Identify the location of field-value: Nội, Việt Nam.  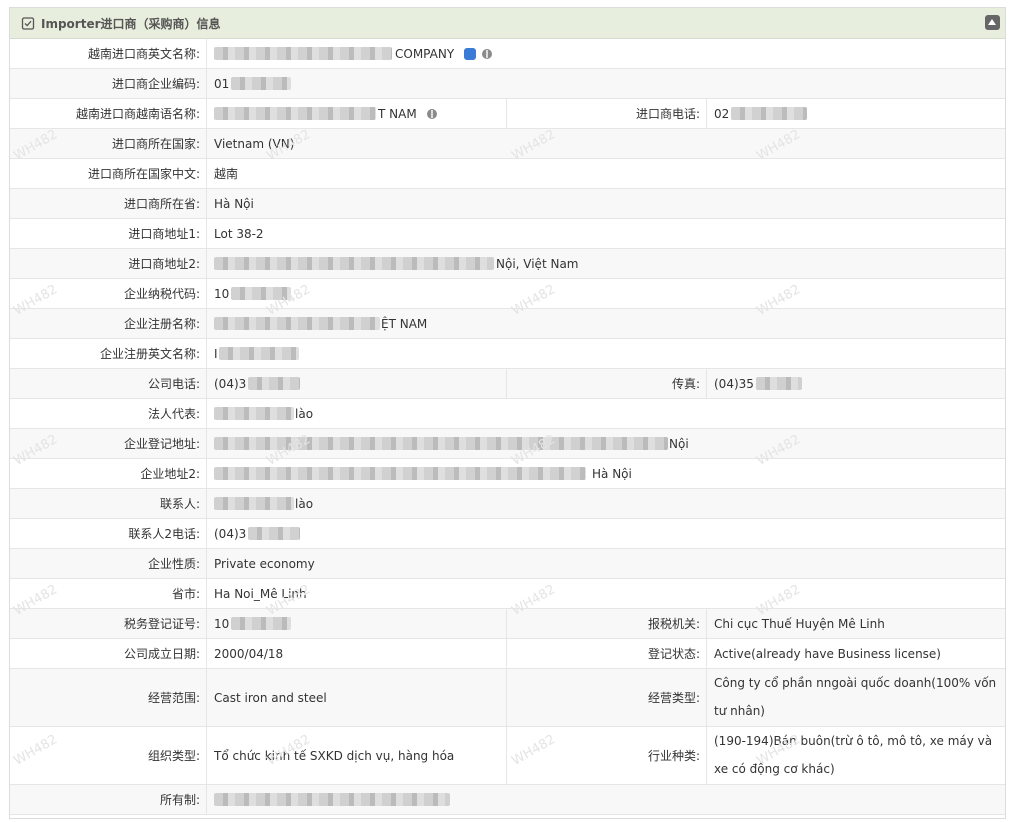
(606, 263).